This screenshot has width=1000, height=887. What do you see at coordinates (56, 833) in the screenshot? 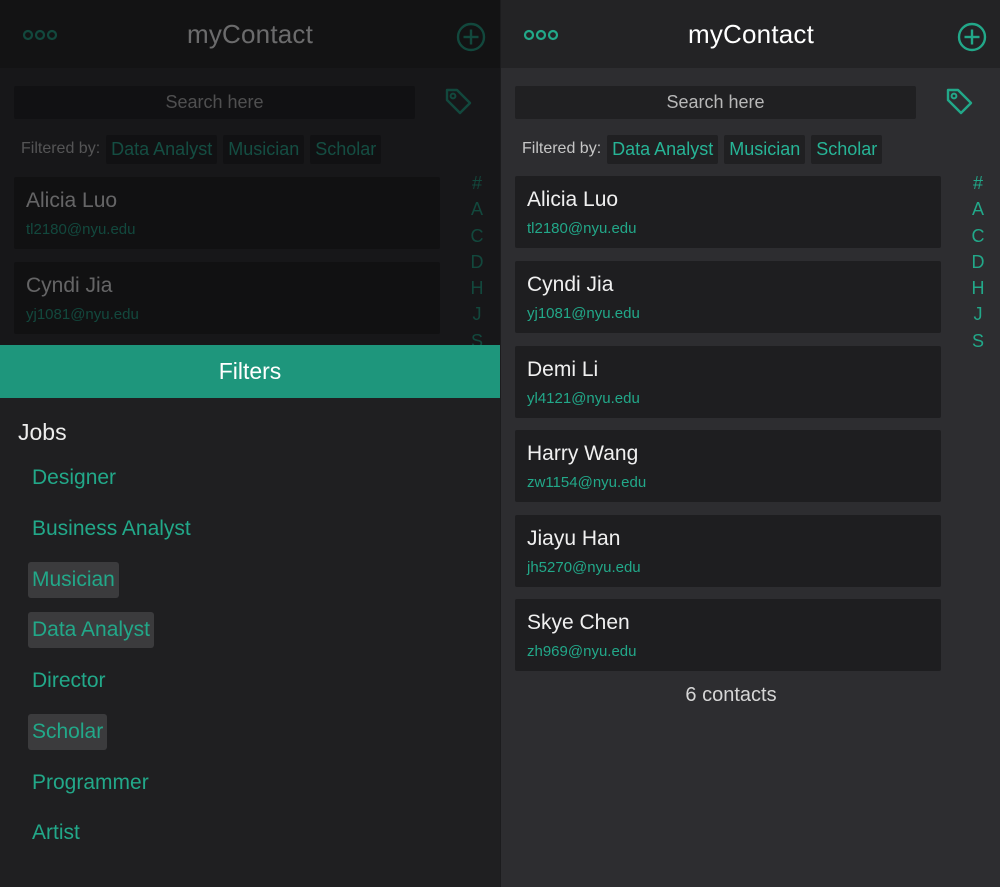
I see `job-option-artist: Artist` at bounding box center [56, 833].